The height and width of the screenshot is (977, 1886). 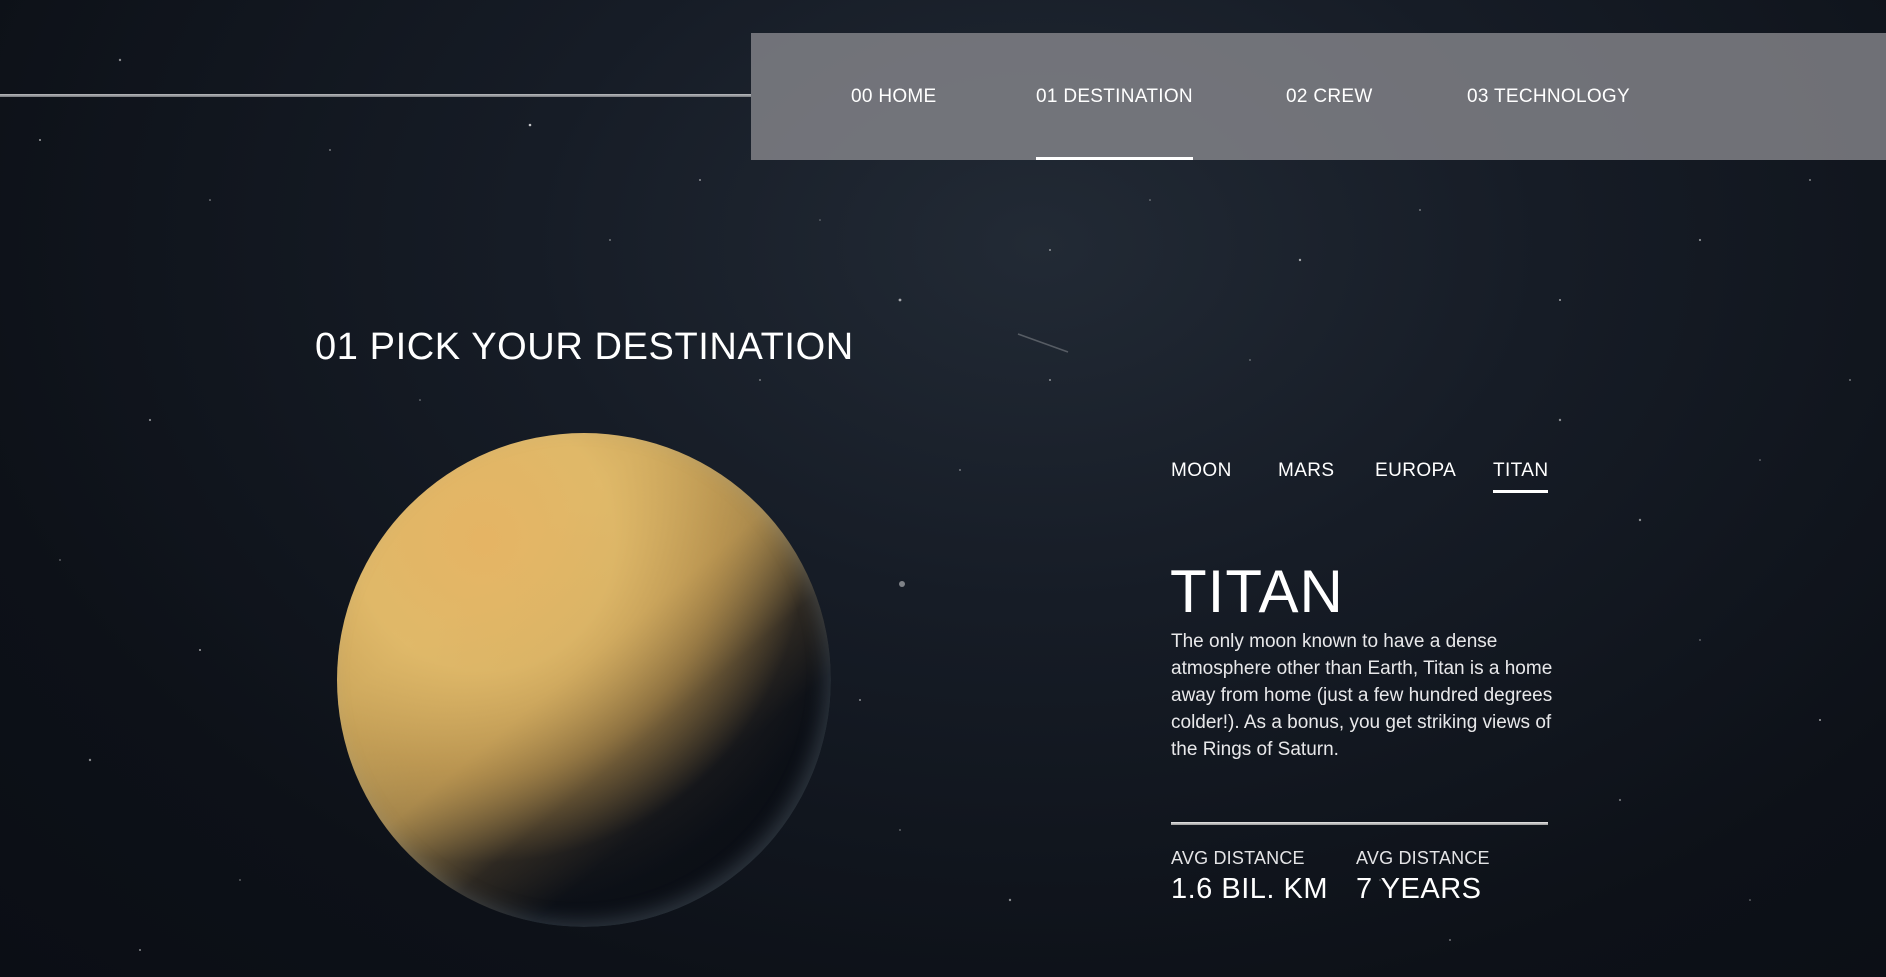 What do you see at coordinates (1548, 96) in the screenshot?
I see `nav-item-technology: 03 TECHNOLOGY` at bounding box center [1548, 96].